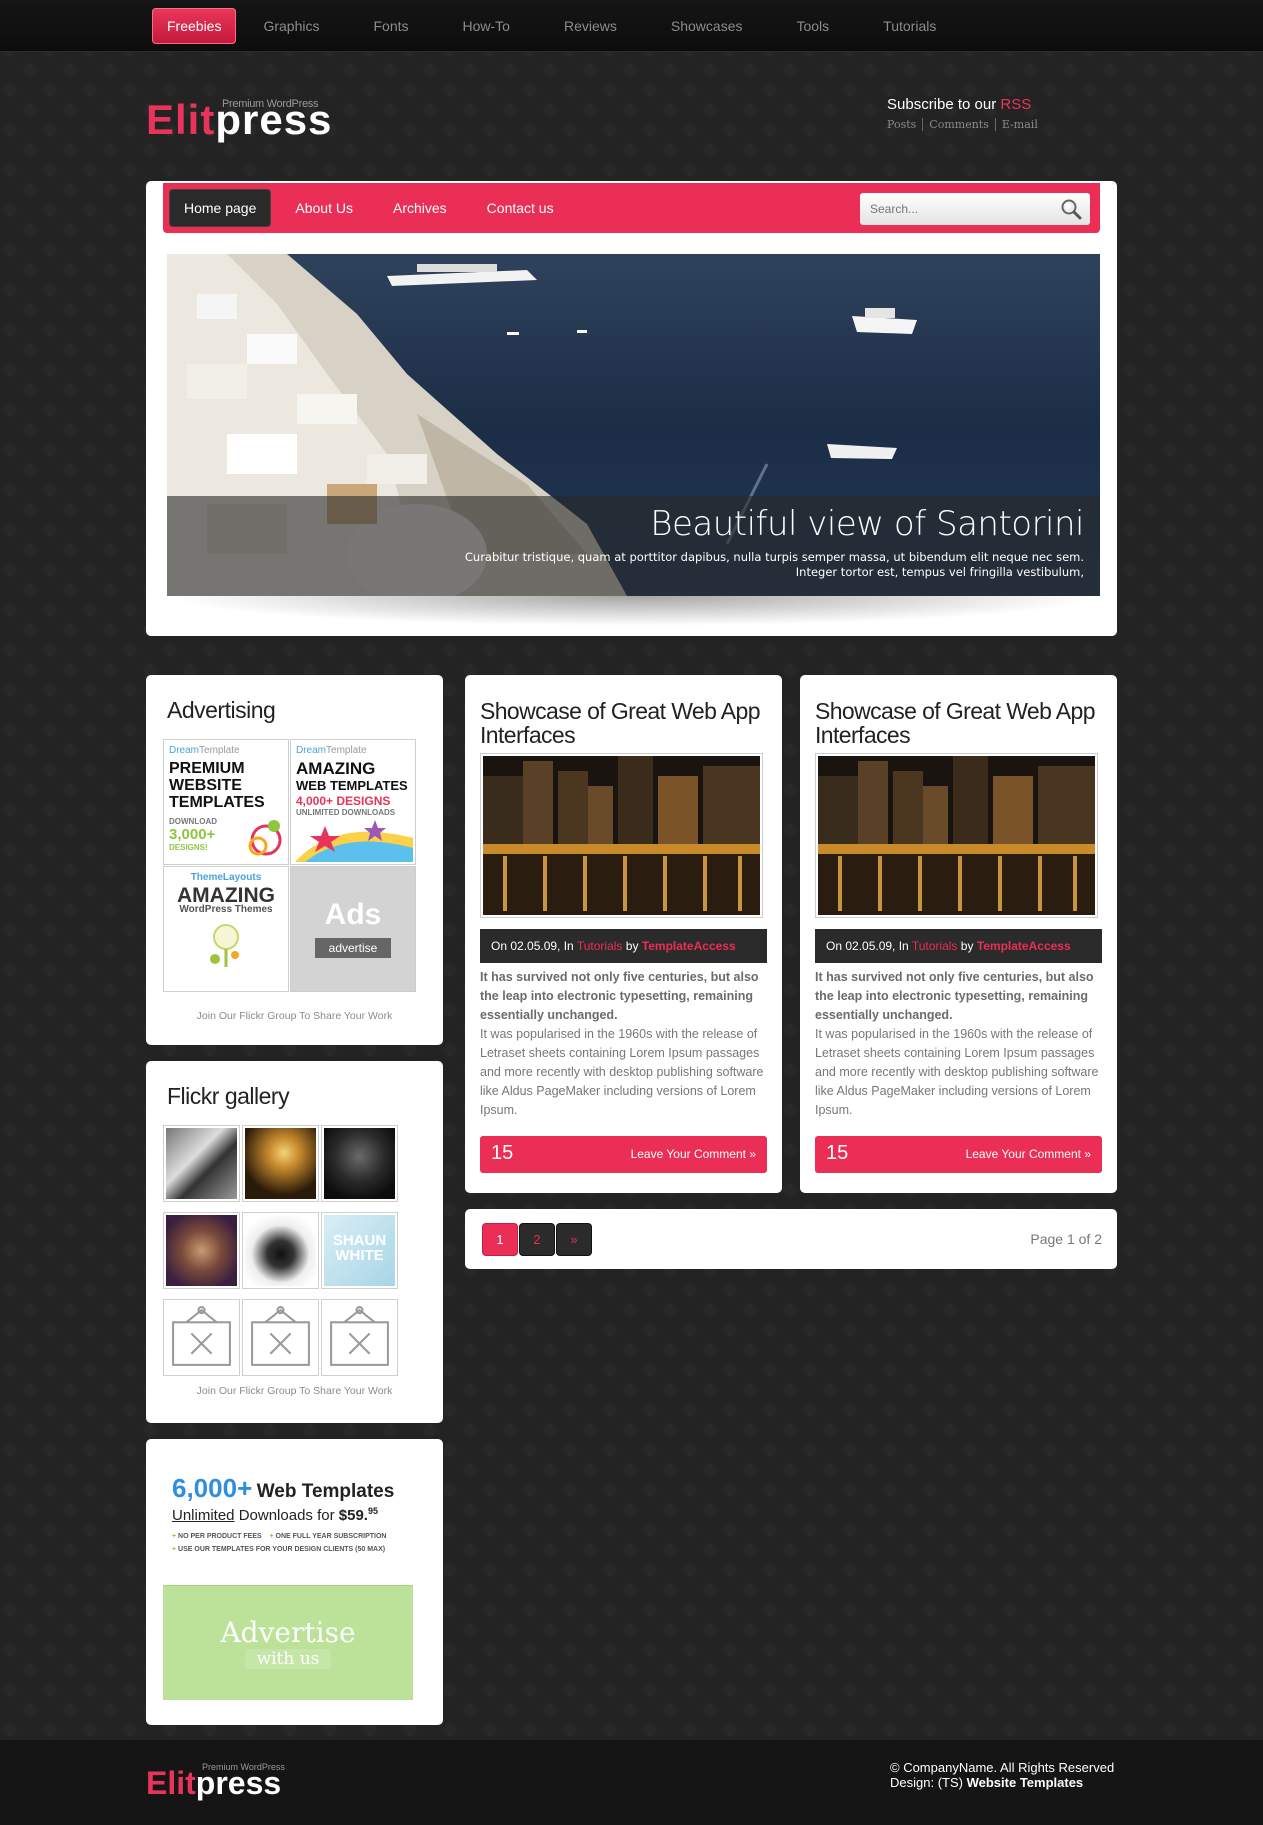 This screenshot has width=1263, height=1825. Describe the element at coordinates (631, 208) in the screenshot. I see `main-nav: Home page About Us Archives Contact us` at that location.